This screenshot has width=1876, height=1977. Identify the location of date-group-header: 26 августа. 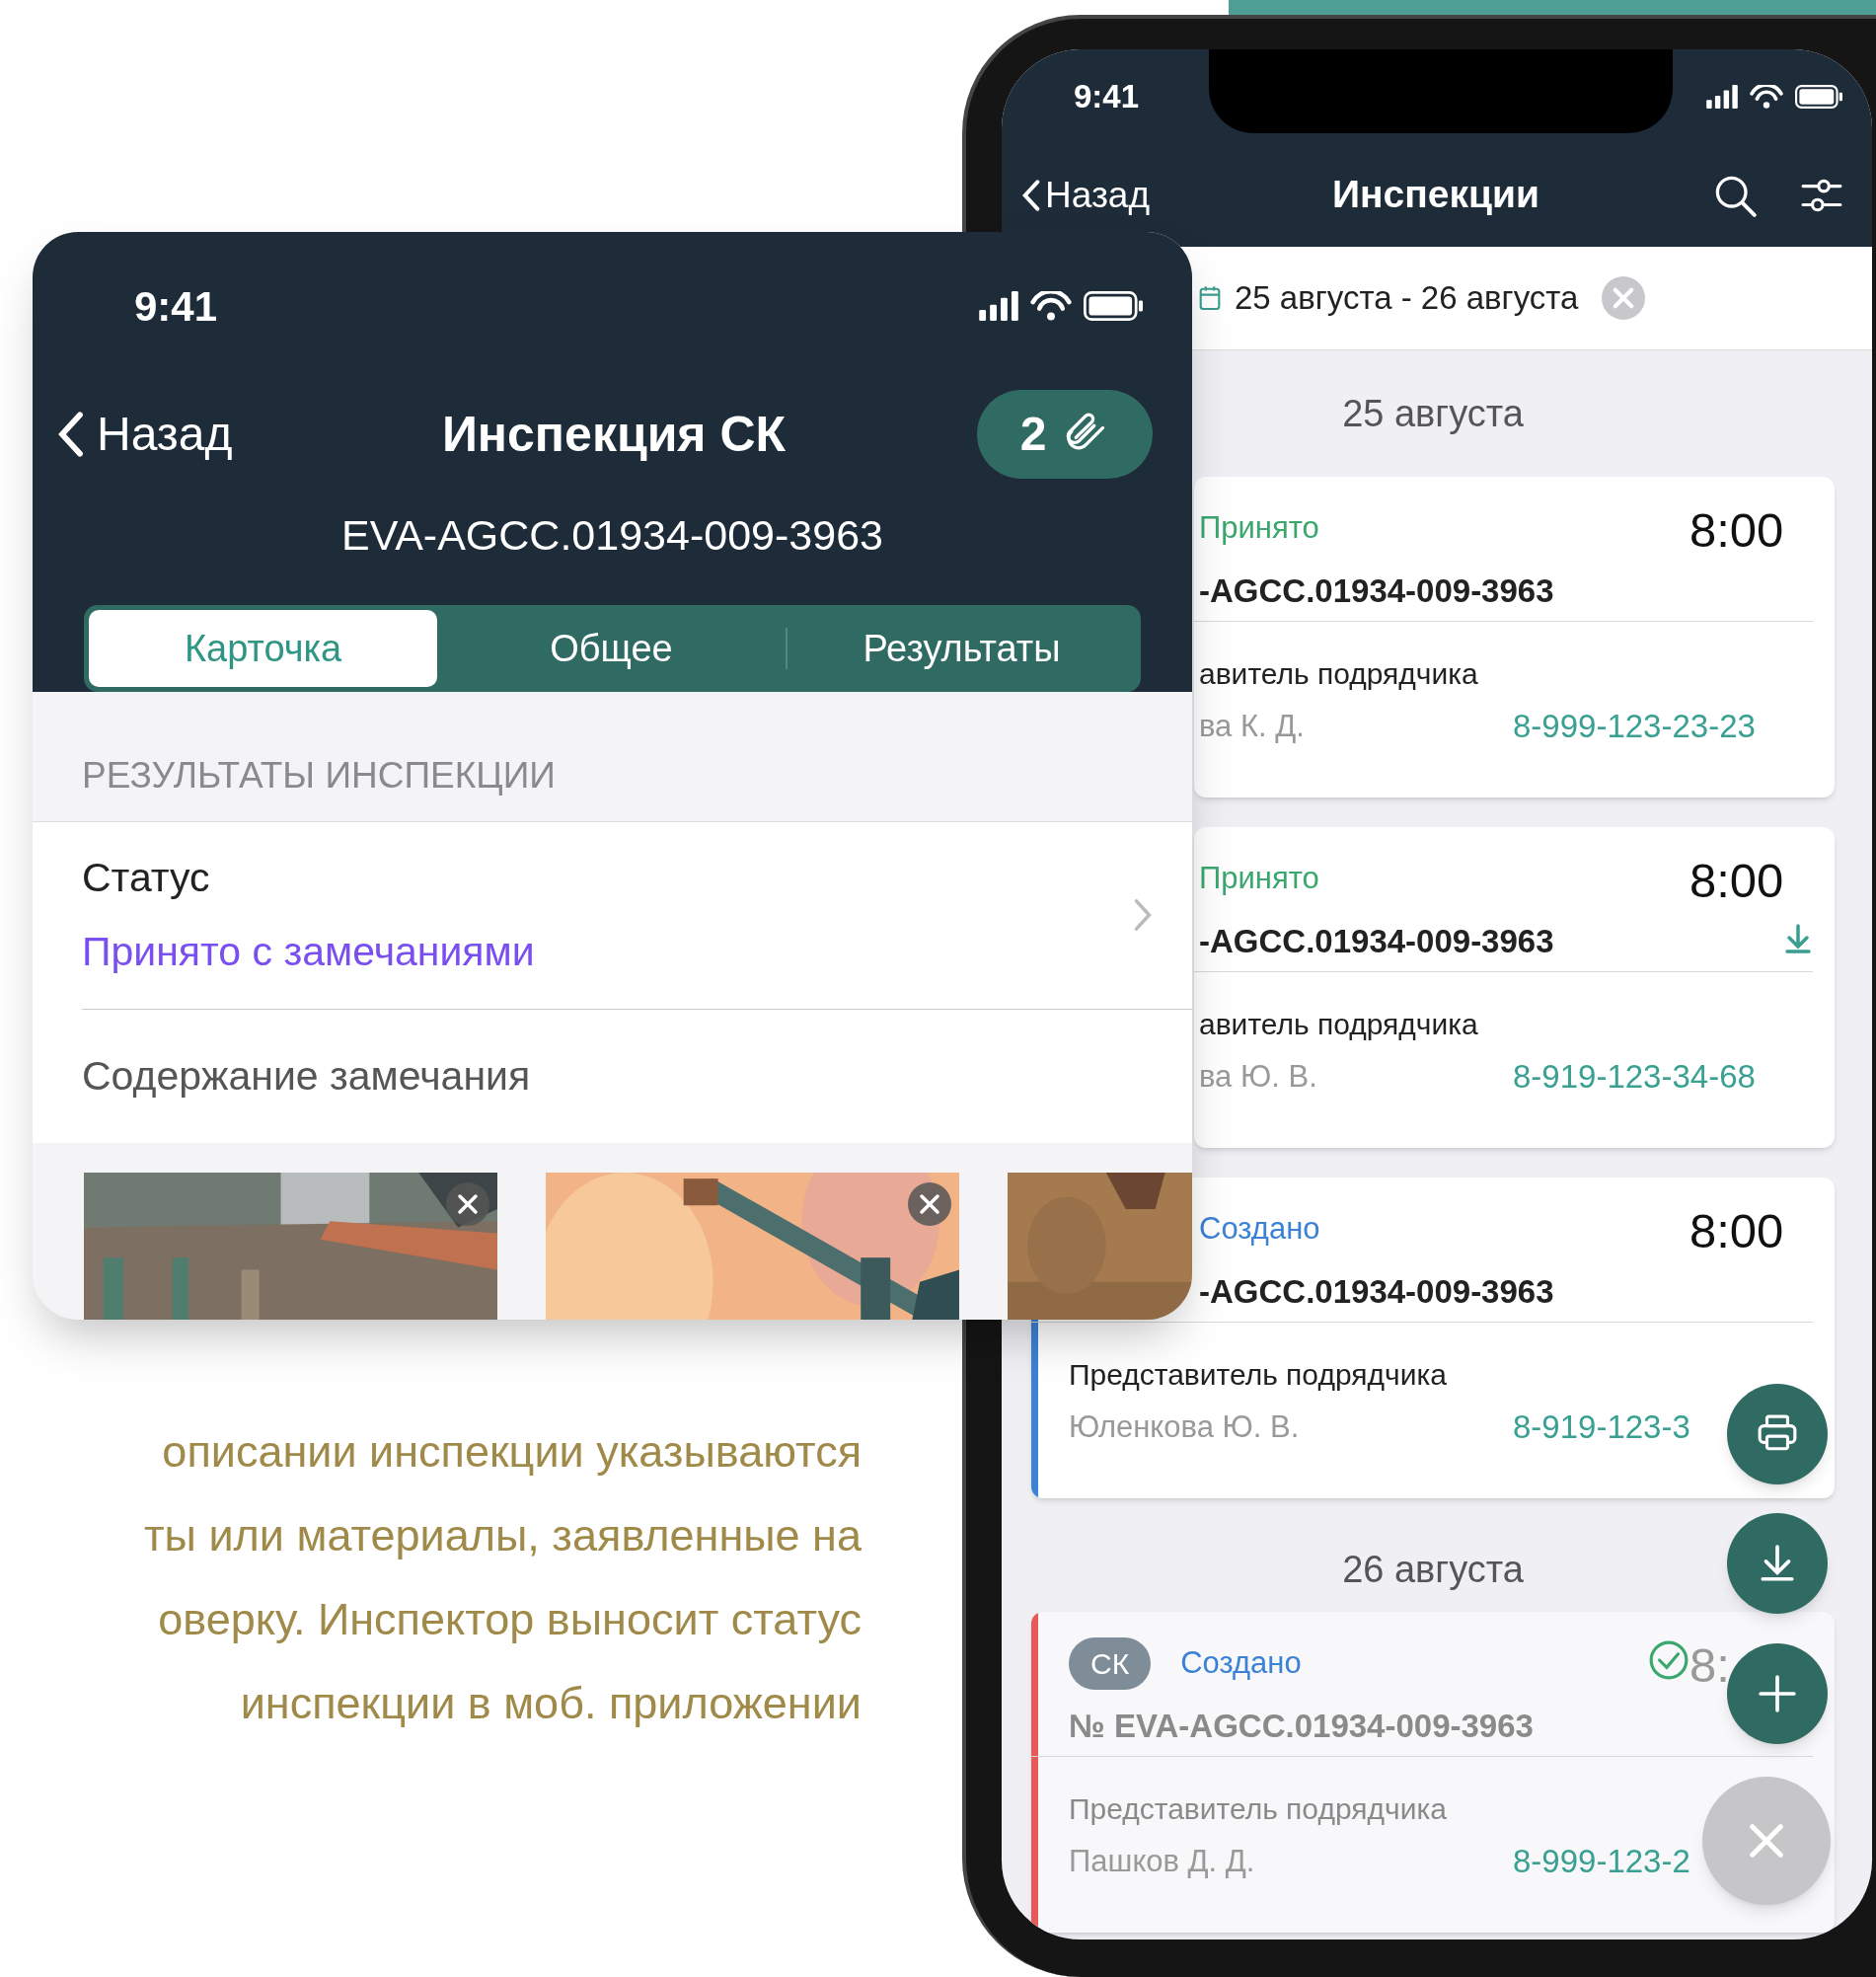
(1433, 1570).